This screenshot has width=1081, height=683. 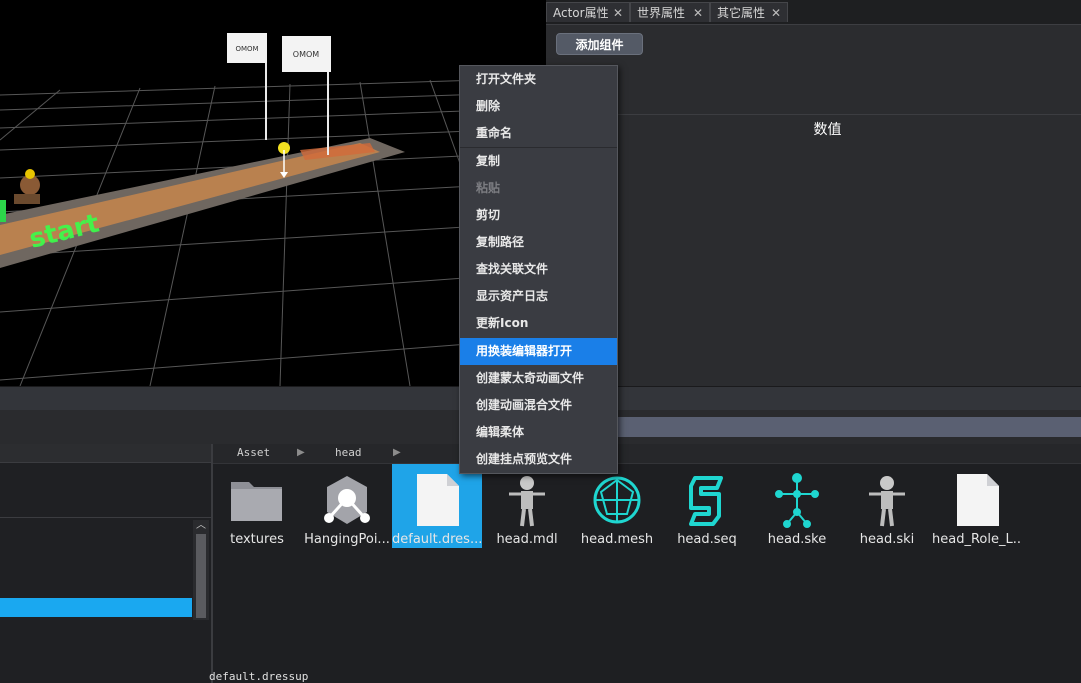 I want to click on tree-scrollbar: ︿, so click(x=201, y=570).